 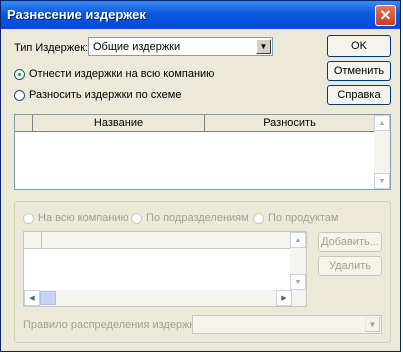 What do you see at coordinates (165, 298) in the screenshot?
I see `scheme-grid-horizontal-scrollbar: ◀ ▶` at bounding box center [165, 298].